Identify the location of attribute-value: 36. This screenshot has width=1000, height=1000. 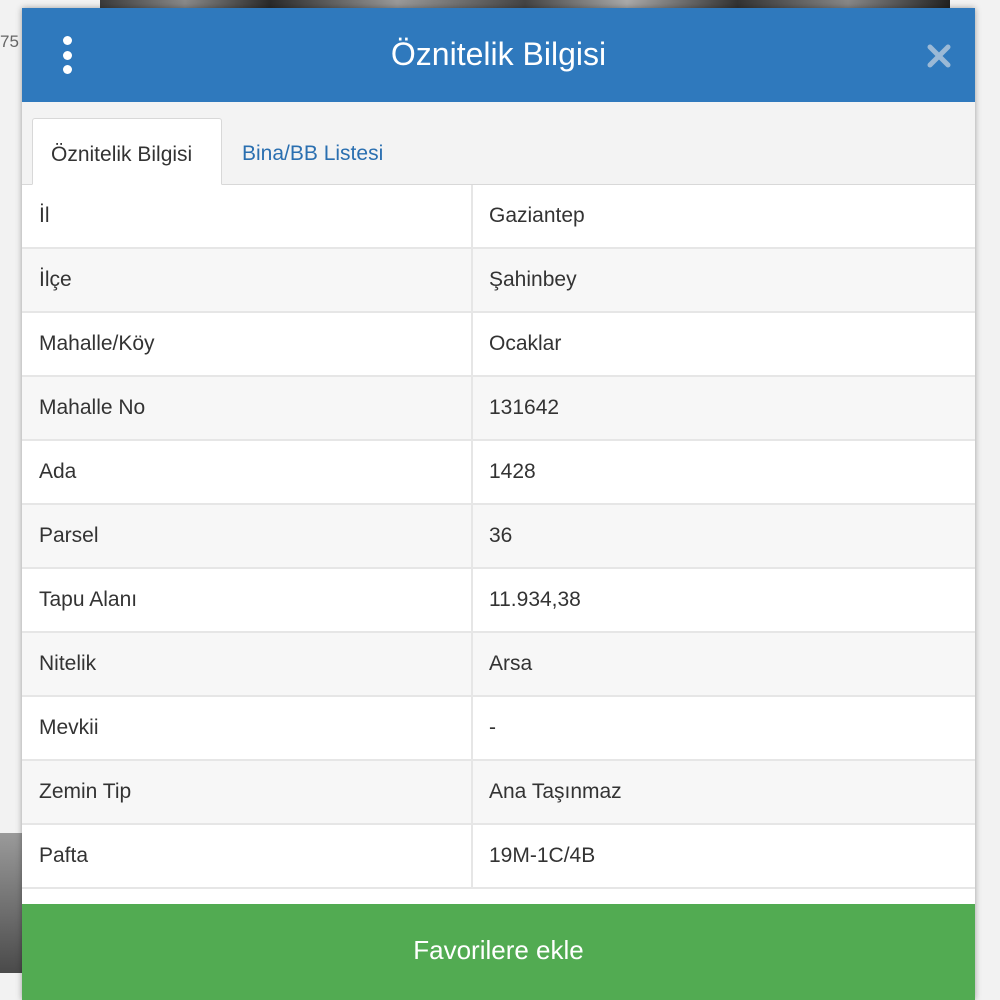
(501, 535).